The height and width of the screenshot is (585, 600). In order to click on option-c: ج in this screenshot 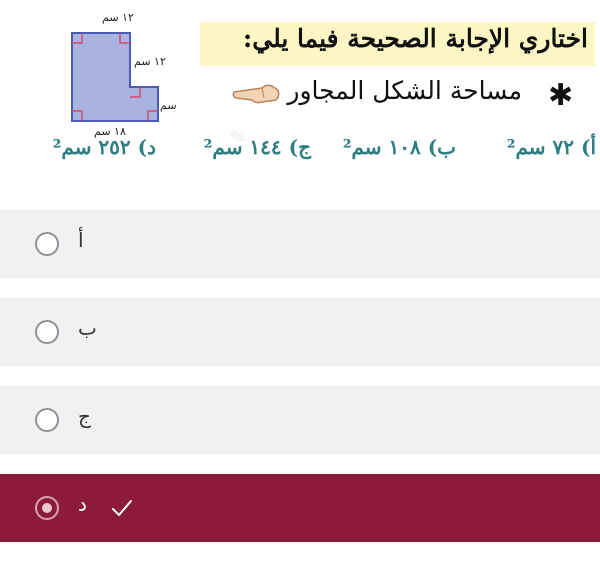, I will do `click(300, 420)`.